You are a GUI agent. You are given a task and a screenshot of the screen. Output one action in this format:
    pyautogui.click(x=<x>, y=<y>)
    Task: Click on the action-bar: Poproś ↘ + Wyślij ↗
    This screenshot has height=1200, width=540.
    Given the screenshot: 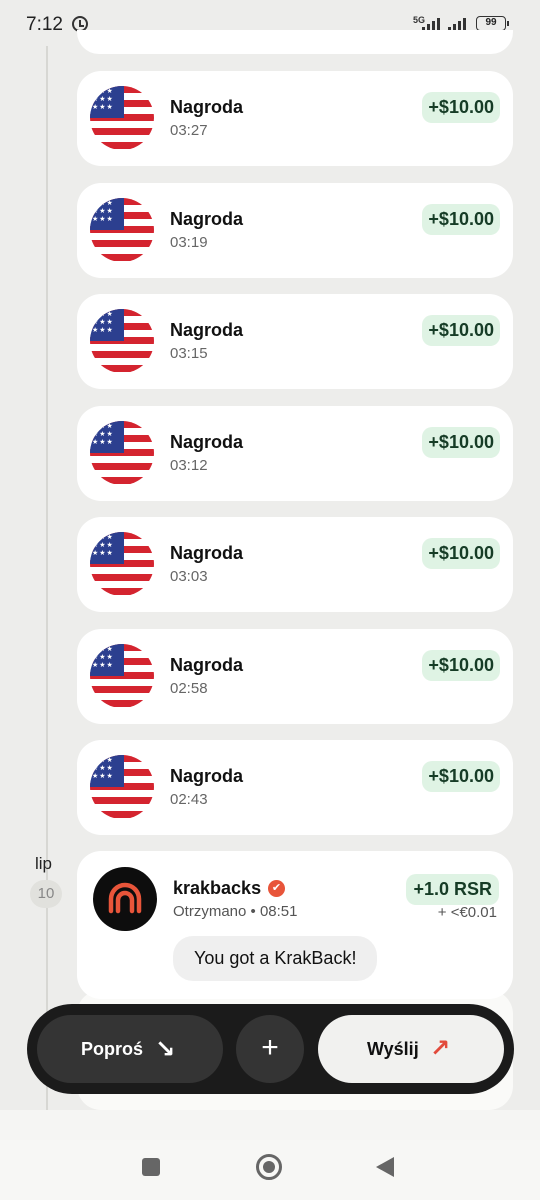 What is the action you would take?
    pyautogui.click(x=270, y=1049)
    